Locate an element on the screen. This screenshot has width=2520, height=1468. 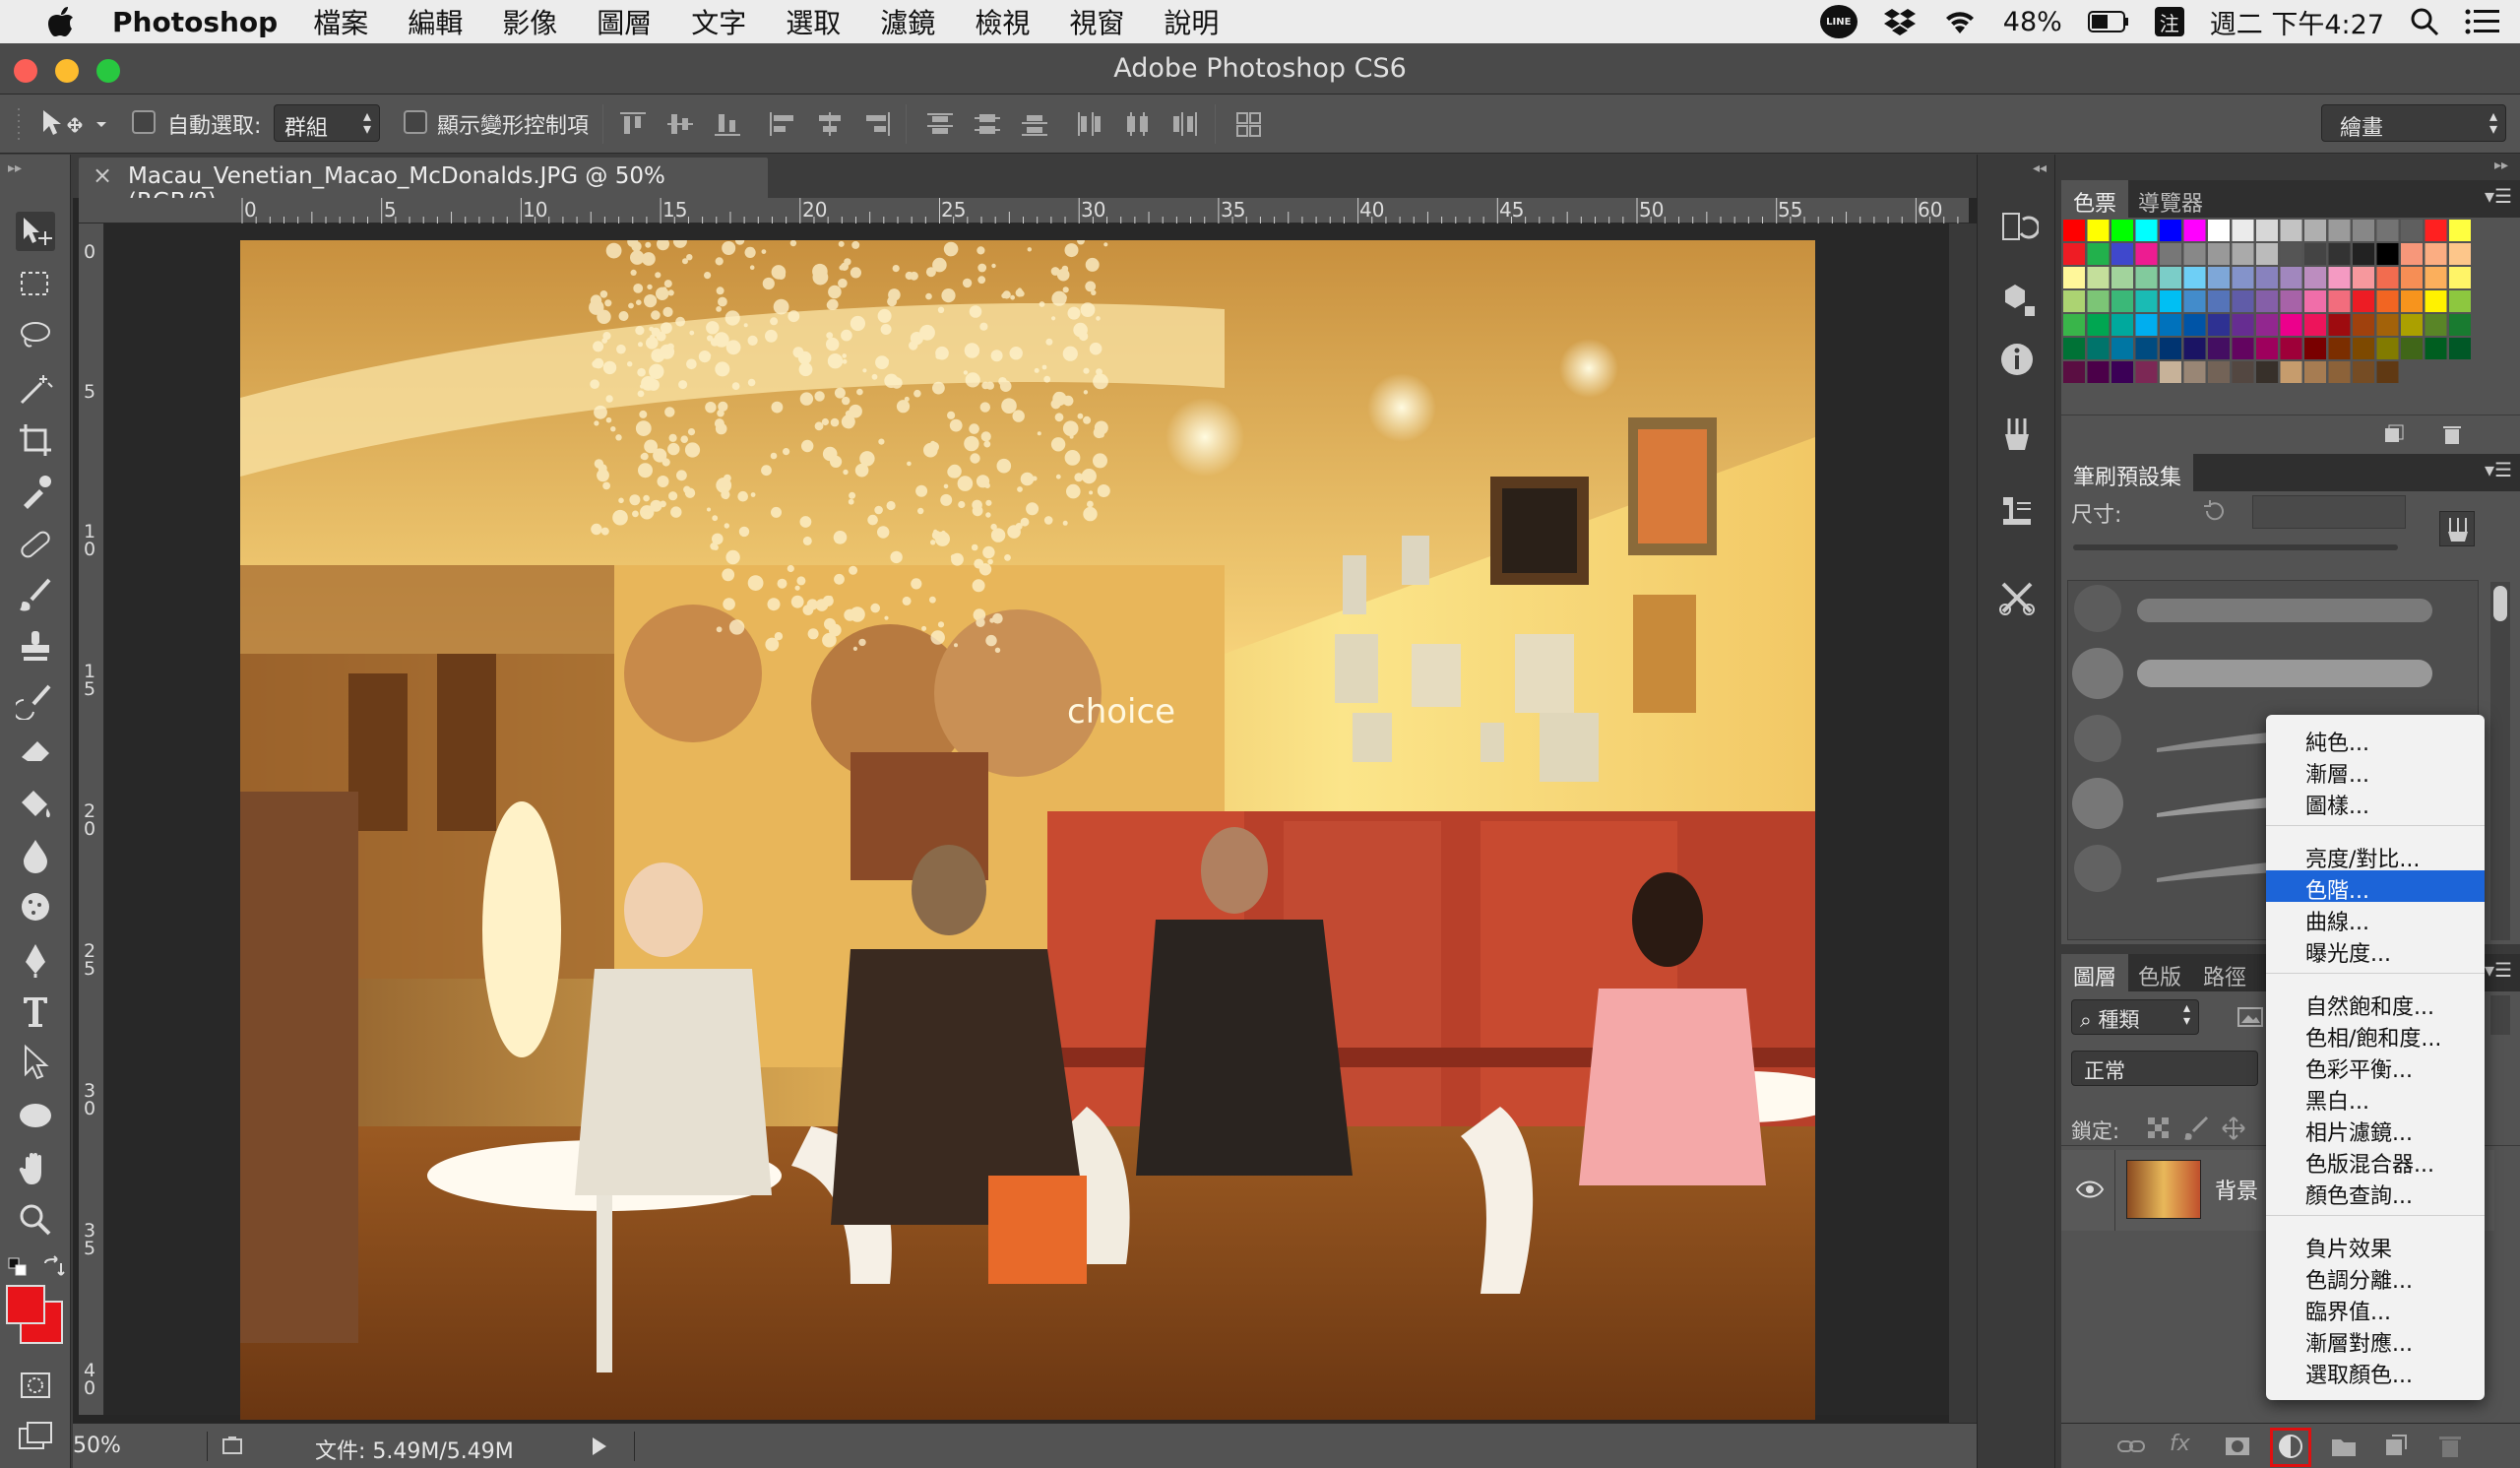
auto-select-dropdown: 群組 ▴ ▾ is located at coordinates (327, 123).